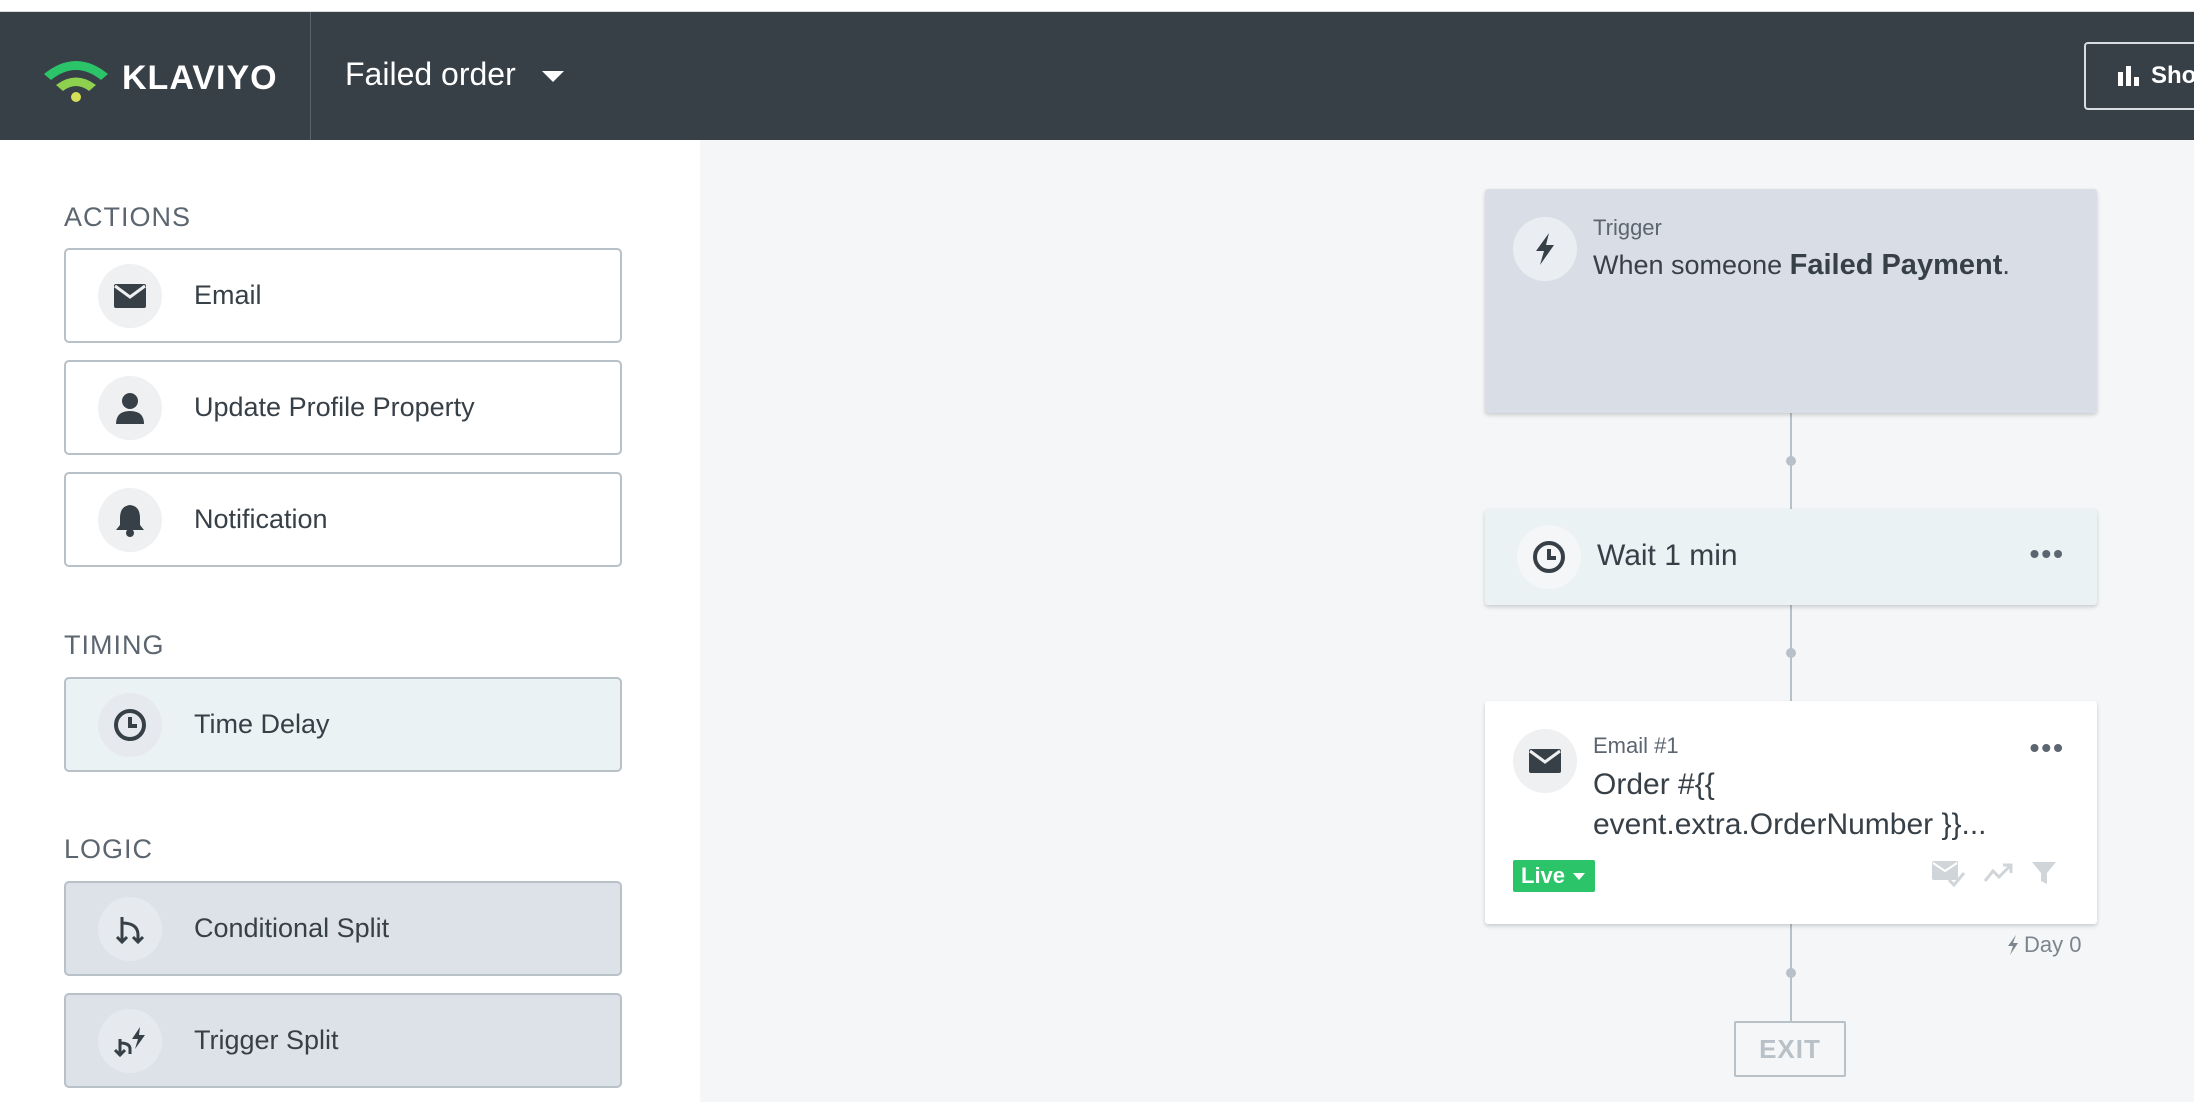 The height and width of the screenshot is (1102, 2194). What do you see at coordinates (310, 76) in the screenshot?
I see `header-divider` at bounding box center [310, 76].